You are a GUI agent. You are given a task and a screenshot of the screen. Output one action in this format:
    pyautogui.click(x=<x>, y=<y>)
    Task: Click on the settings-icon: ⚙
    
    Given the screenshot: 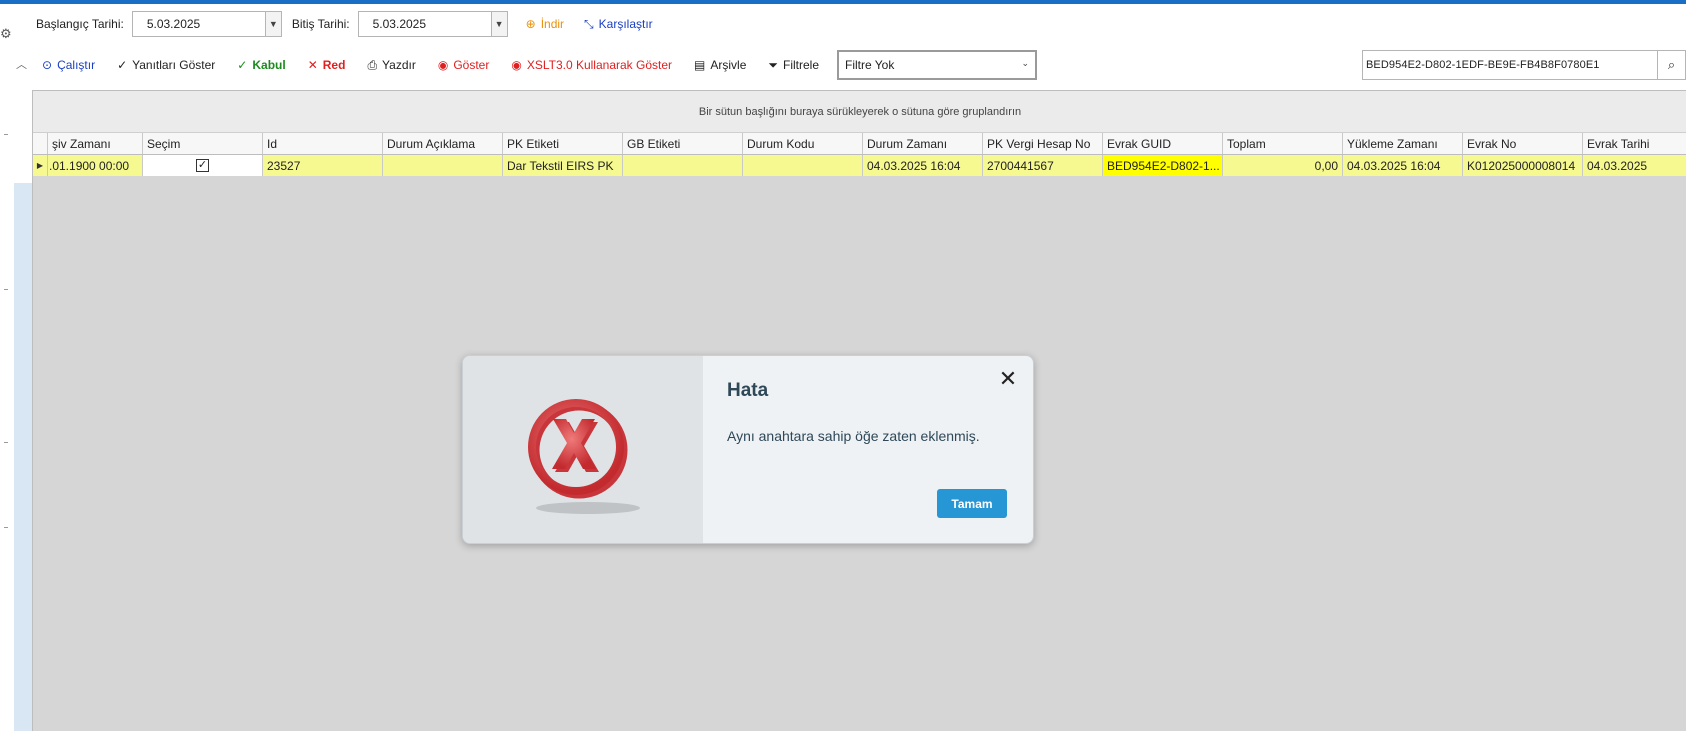 What is the action you would take?
    pyautogui.click(x=6, y=34)
    